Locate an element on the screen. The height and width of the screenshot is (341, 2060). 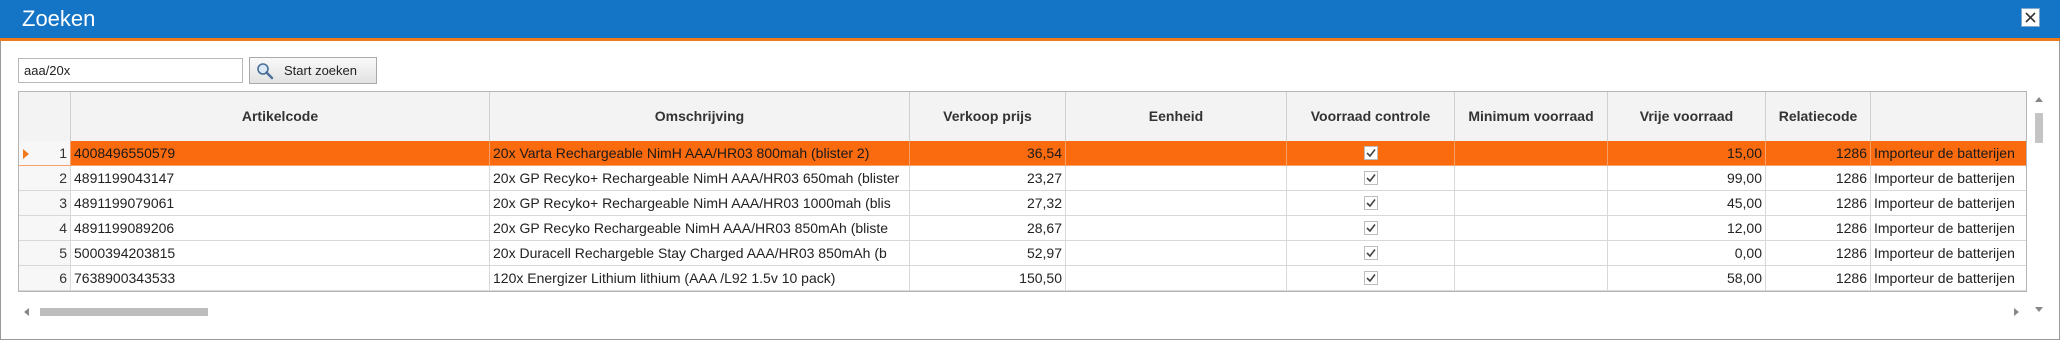
header-voorraad-controle: Voorraad controle is located at coordinates (1371, 116).